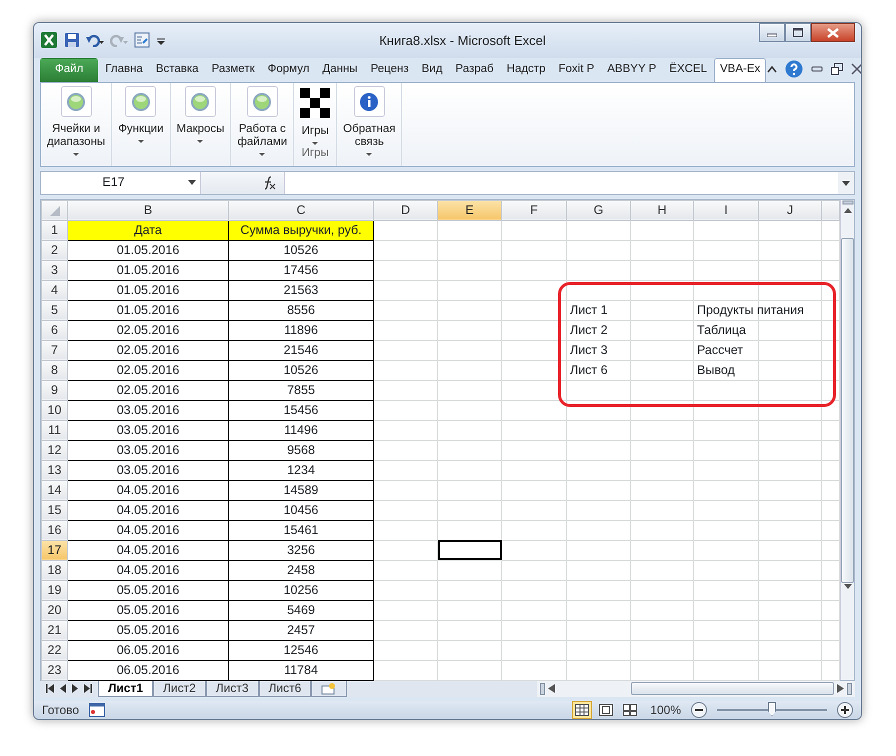  What do you see at coordinates (551, 689) in the screenshot?
I see `scroll-left-icon` at bounding box center [551, 689].